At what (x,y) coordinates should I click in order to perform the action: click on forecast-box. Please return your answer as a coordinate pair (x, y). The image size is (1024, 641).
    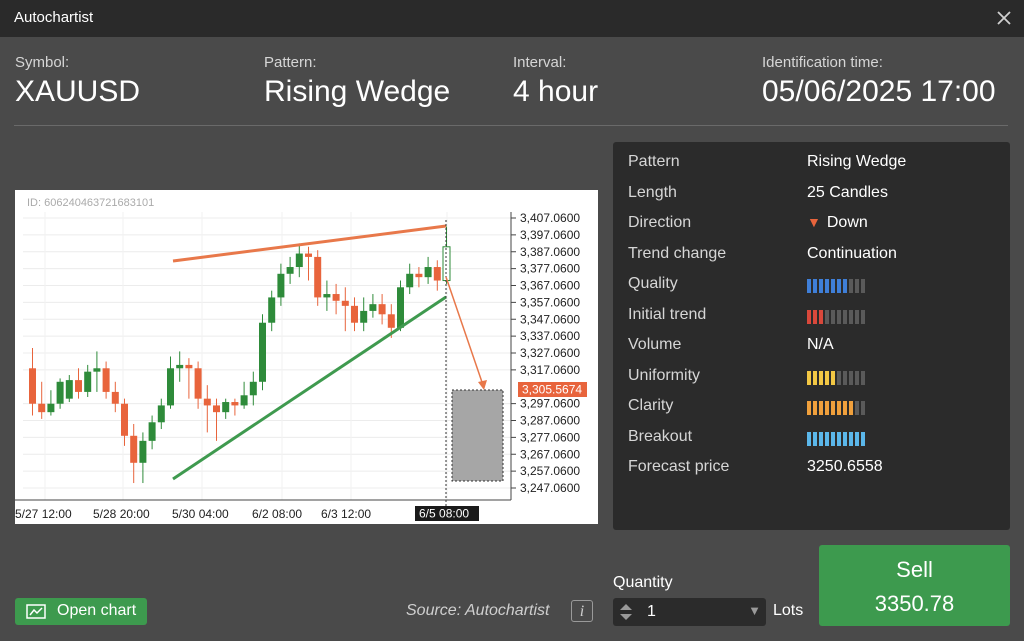
    Looking at the image, I should click on (477, 435).